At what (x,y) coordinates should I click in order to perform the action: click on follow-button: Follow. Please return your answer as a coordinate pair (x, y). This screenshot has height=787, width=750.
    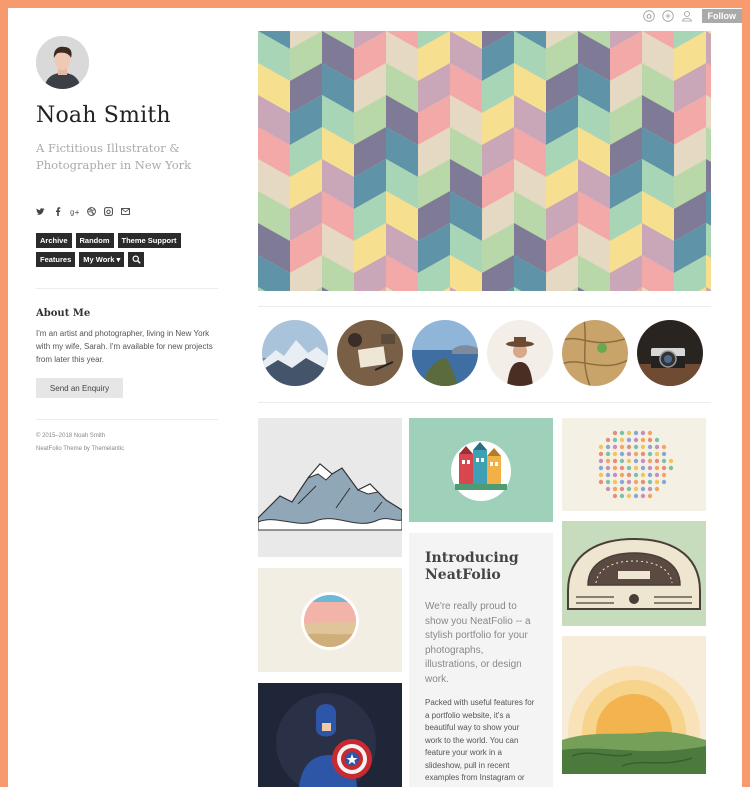
    Looking at the image, I should click on (721, 16).